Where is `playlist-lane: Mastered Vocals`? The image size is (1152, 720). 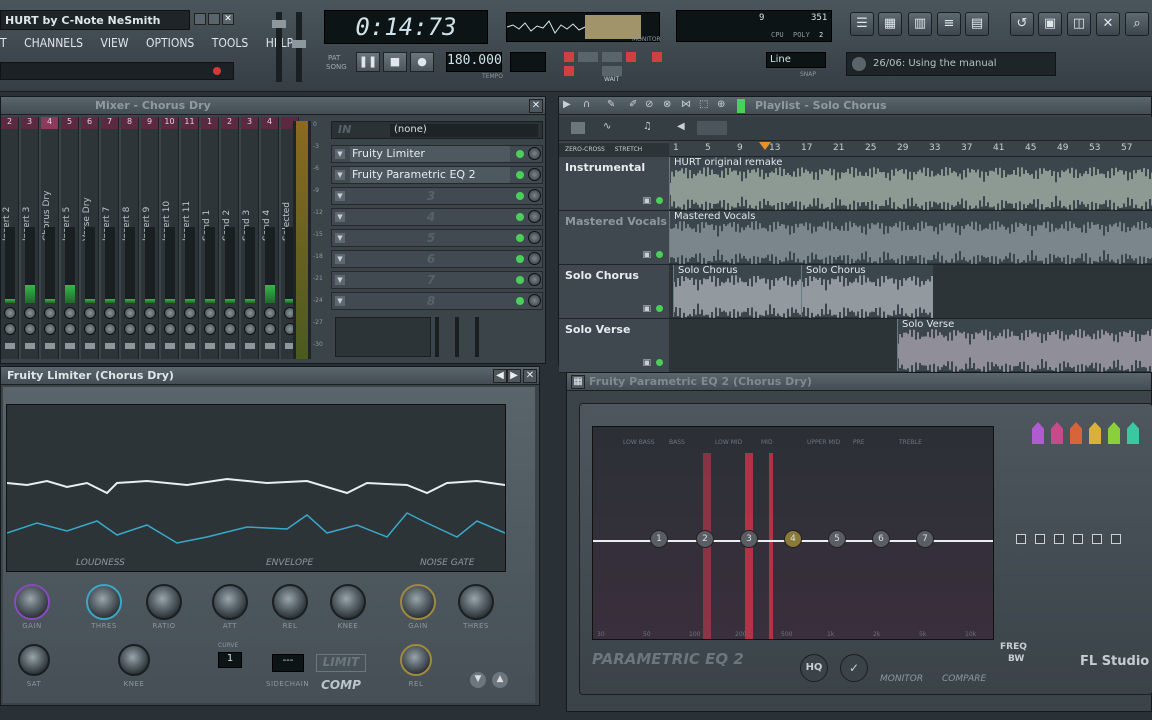 playlist-lane: Mastered Vocals is located at coordinates (910, 238).